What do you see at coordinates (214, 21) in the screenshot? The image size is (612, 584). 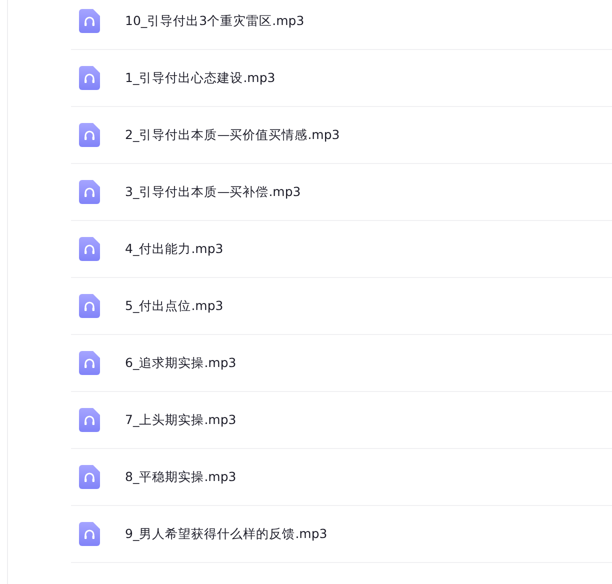 I see `file-name: 10_引导付出3个重灾雷区.mp3` at bounding box center [214, 21].